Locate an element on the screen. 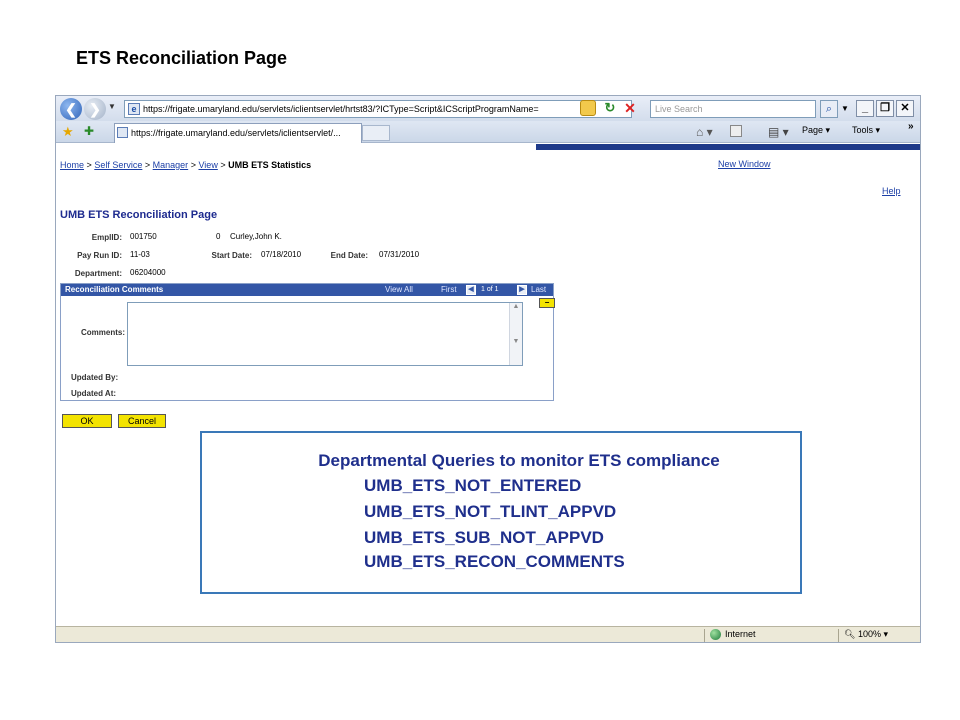 The image size is (960, 720). query-name: UMB_ETS_RECON_COMMENTS is located at coordinates (494, 561).